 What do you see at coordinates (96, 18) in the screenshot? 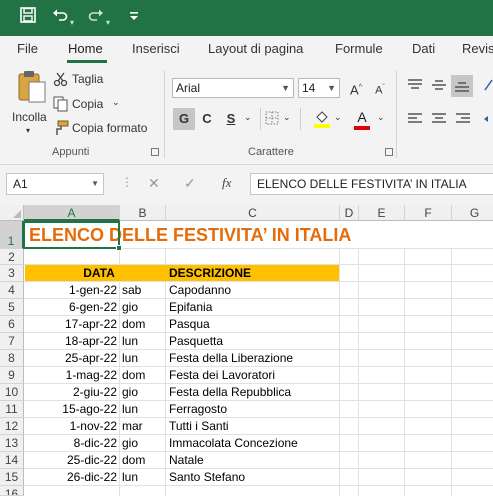
I see `redo-icon` at bounding box center [96, 18].